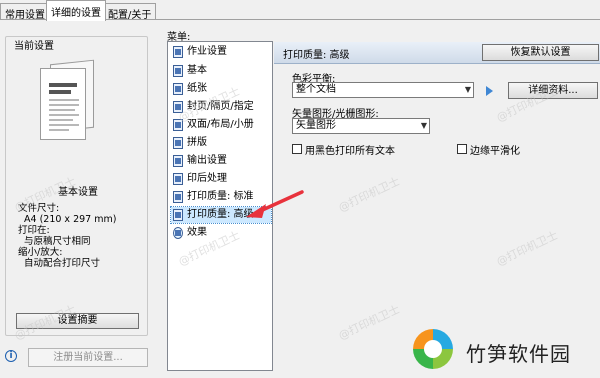 This screenshot has height=378, width=600. Describe the element at coordinates (68, 99) in the screenshot. I see `document-preview-icon` at that location.